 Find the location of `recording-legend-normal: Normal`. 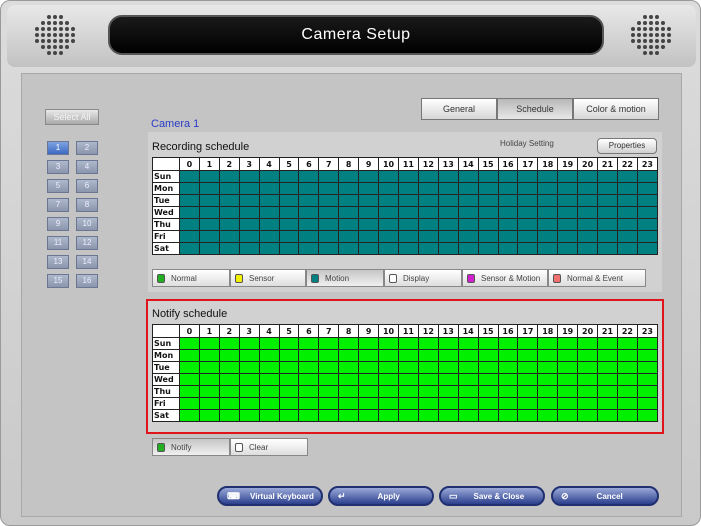

recording-legend-normal: Normal is located at coordinates (191, 278).